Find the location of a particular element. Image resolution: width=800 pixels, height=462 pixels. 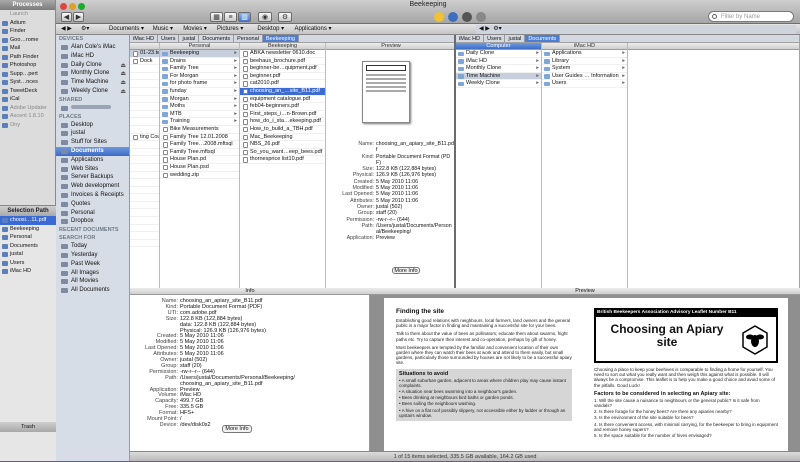

delete-icon is located at coordinates (481, 17).